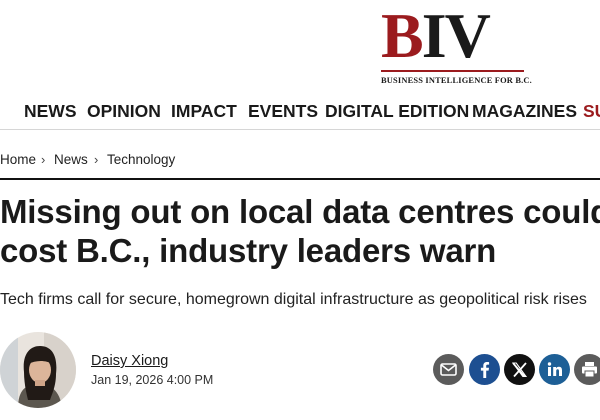 The width and height of the screenshot is (600, 420). Describe the element at coordinates (204, 111) in the screenshot. I see `nav-item-impact: IMPACT` at that location.